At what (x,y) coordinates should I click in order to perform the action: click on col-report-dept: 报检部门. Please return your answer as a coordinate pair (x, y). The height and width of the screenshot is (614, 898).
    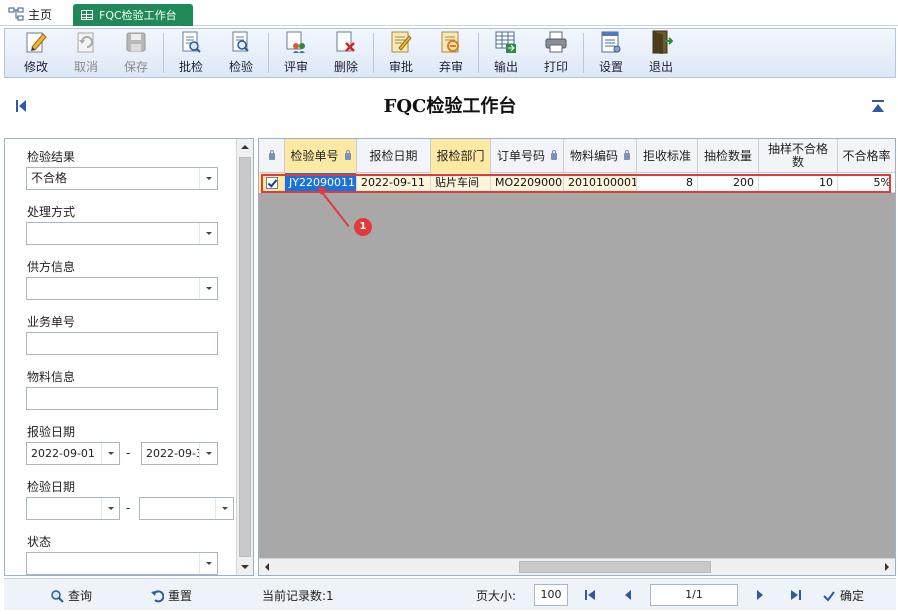
    Looking at the image, I should click on (461, 156).